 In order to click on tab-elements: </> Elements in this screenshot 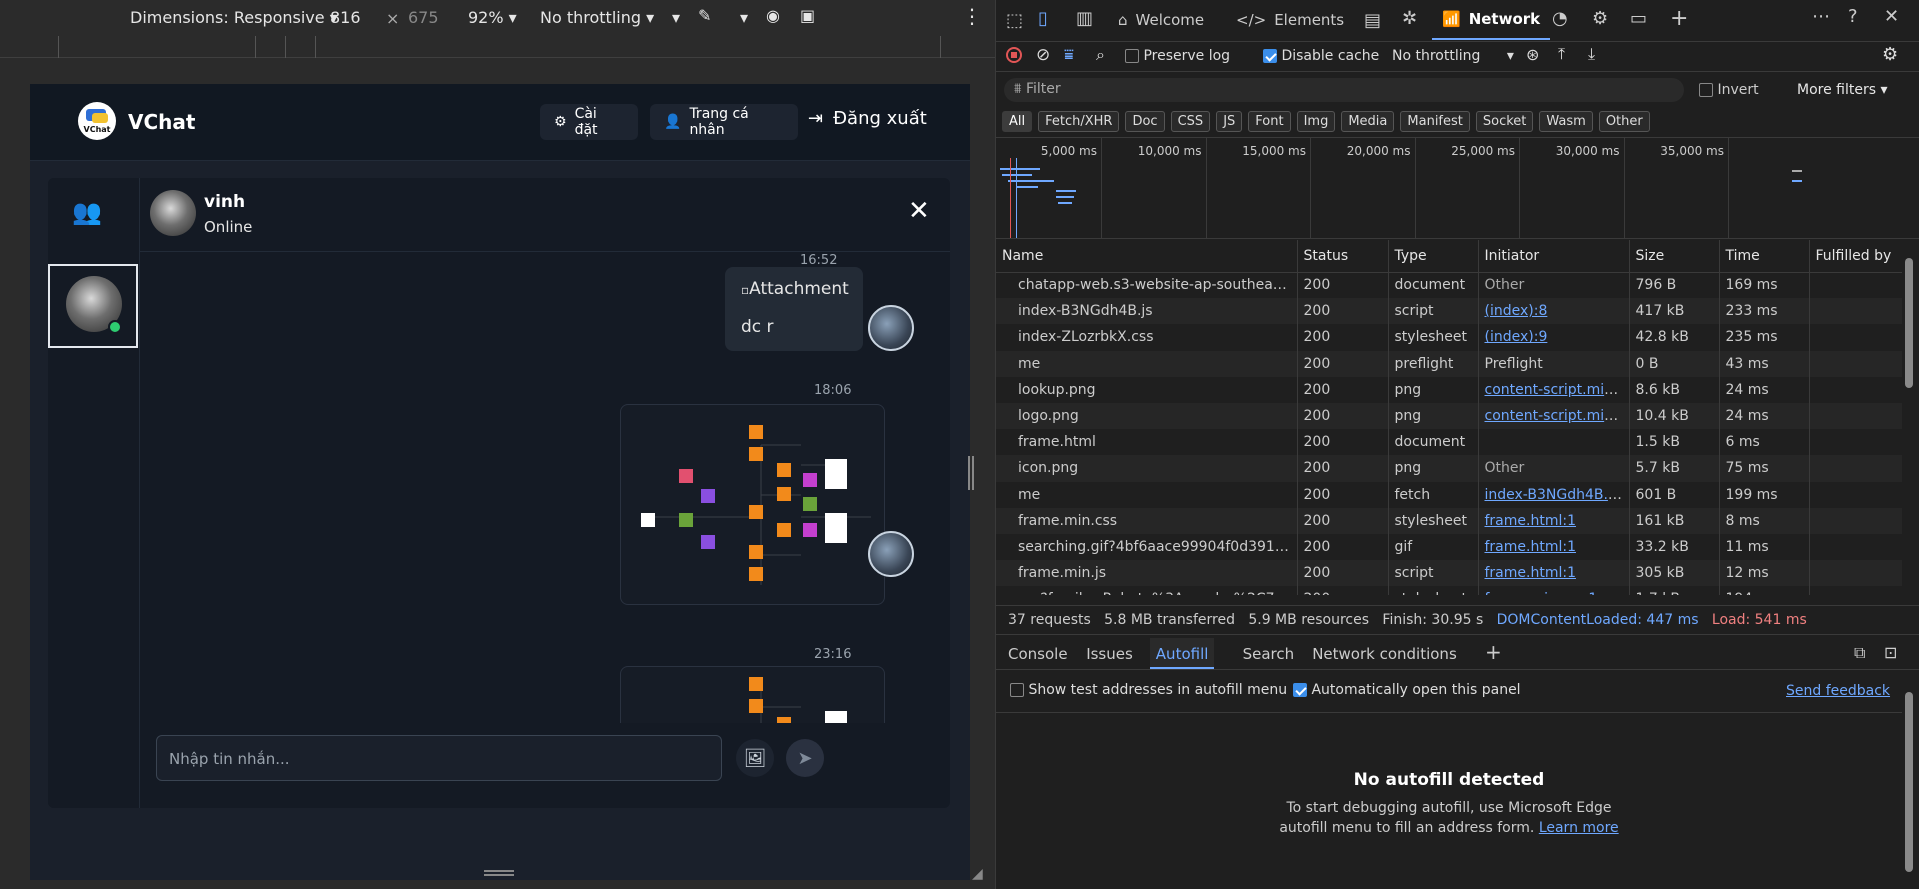, I will do `click(1290, 20)`.